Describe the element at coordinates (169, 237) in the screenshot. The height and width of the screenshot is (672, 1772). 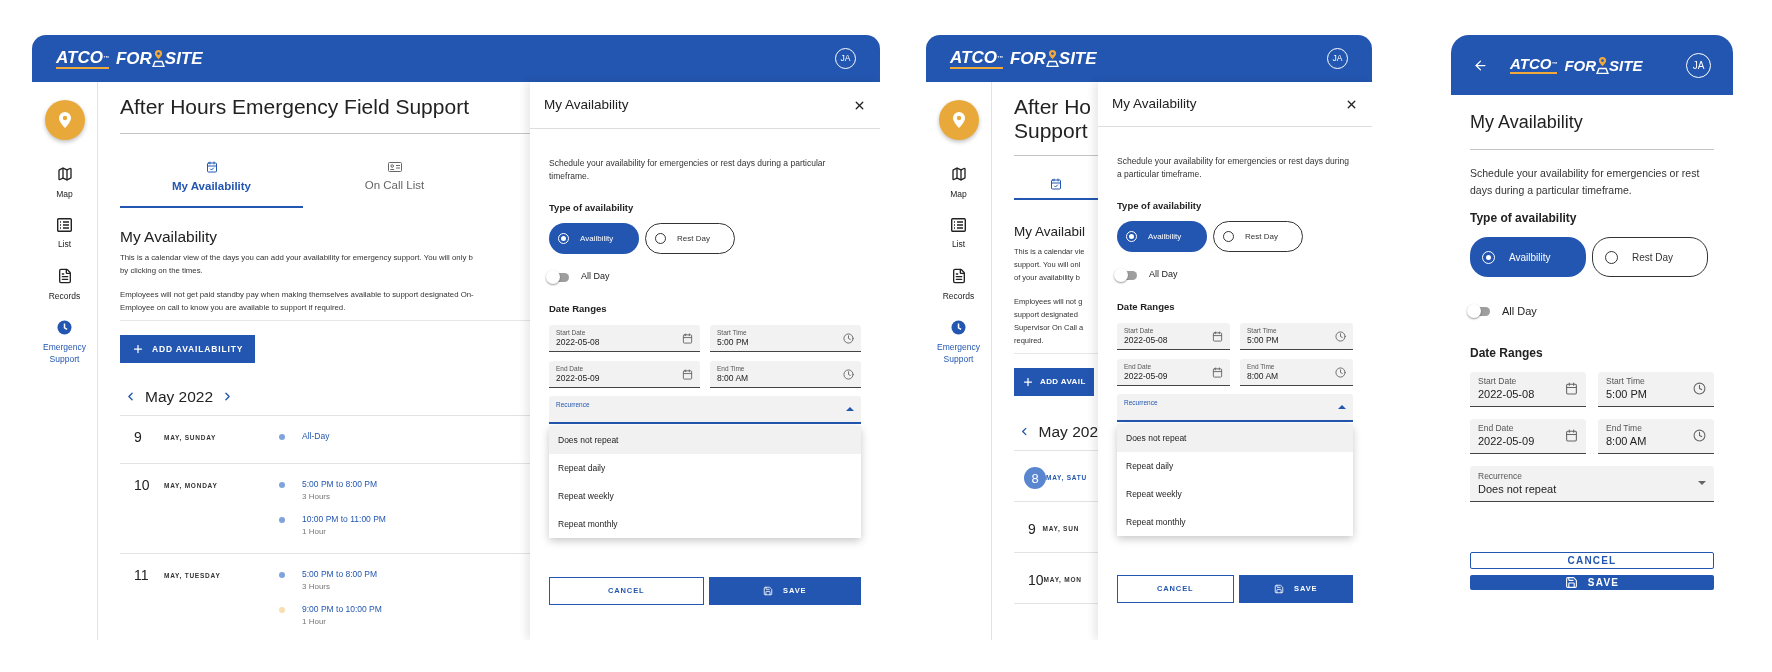
I see `section-heading: My Availability` at that location.